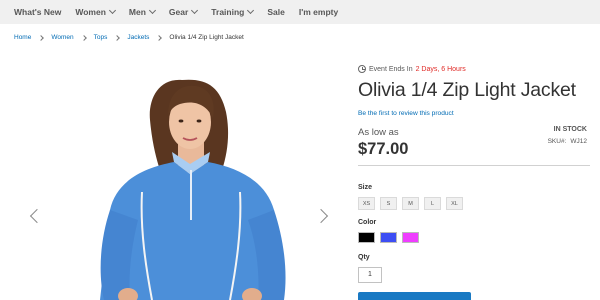 The width and height of the screenshot is (600, 300). Describe the element at coordinates (22, 37) in the screenshot. I see `breadcrumb-home: Home` at that location.